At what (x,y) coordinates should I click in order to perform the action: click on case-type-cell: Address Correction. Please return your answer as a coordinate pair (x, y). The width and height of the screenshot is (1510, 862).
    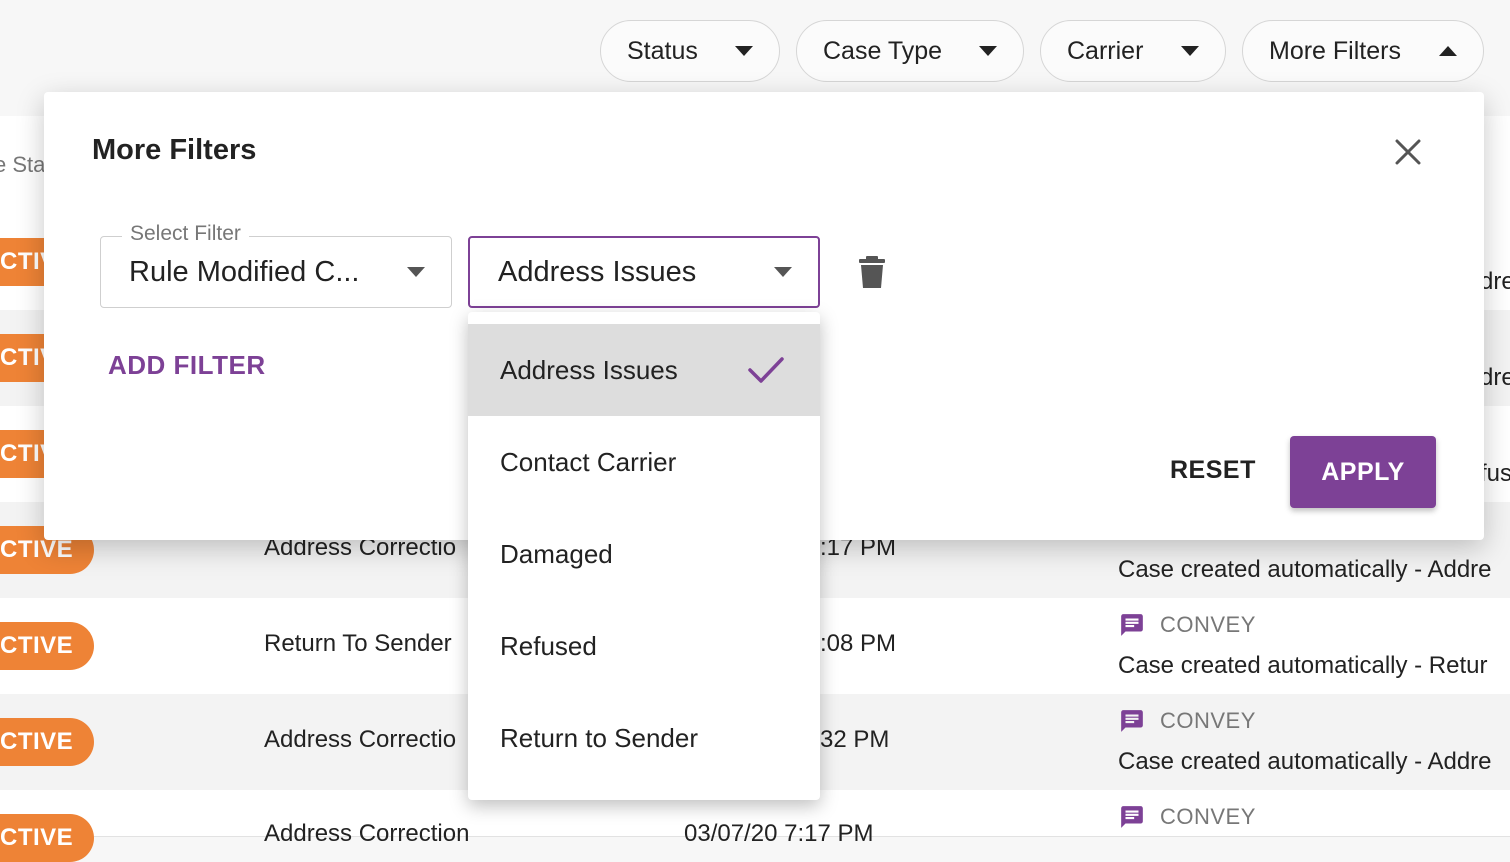
    Looking at the image, I should click on (367, 833).